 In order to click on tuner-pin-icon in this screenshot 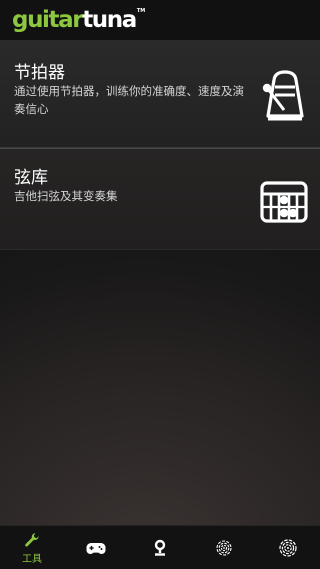, I will do `click(160, 547)`.